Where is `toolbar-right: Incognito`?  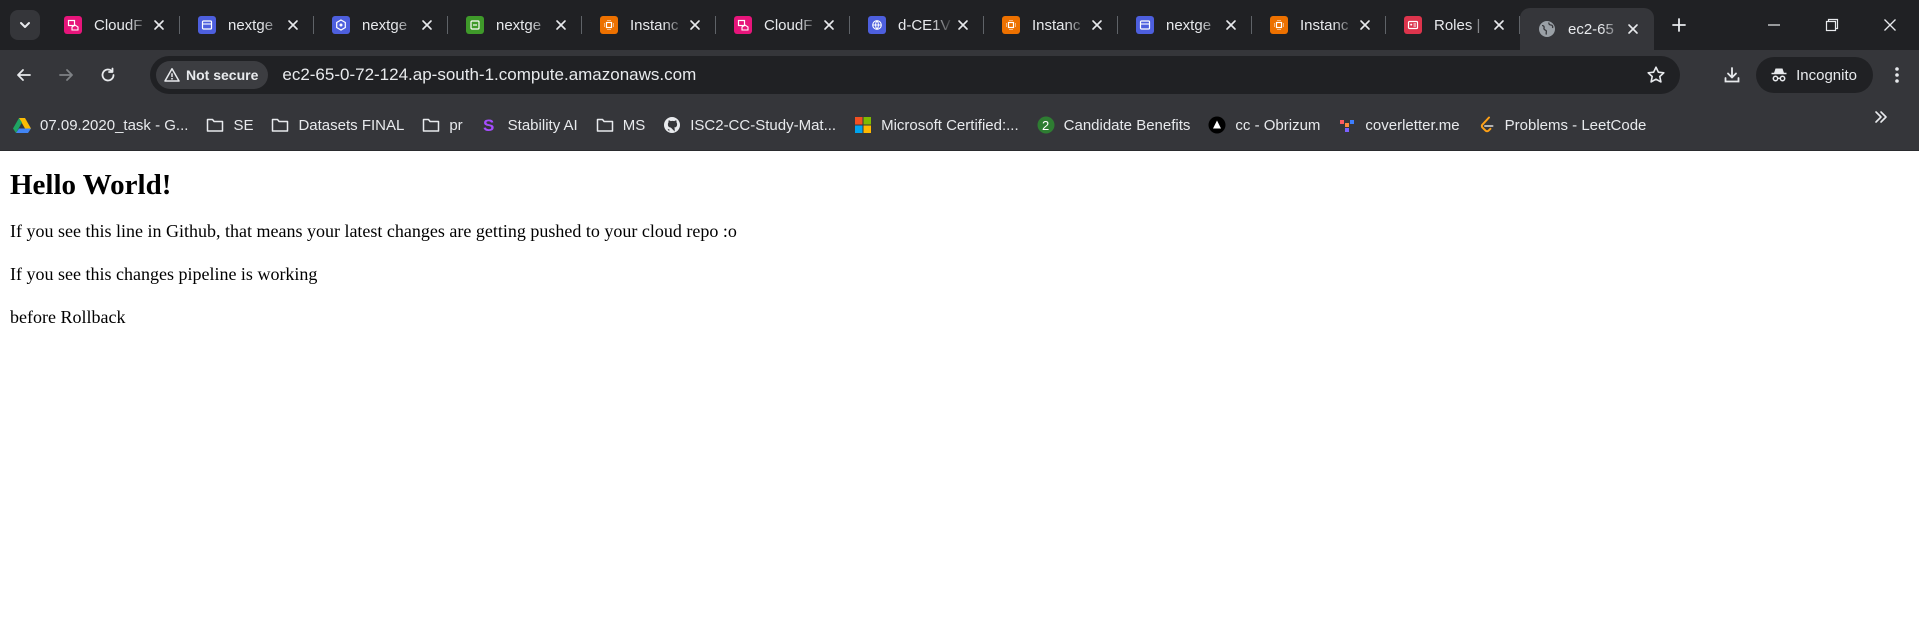
toolbar-right: Incognito is located at coordinates (1816, 75).